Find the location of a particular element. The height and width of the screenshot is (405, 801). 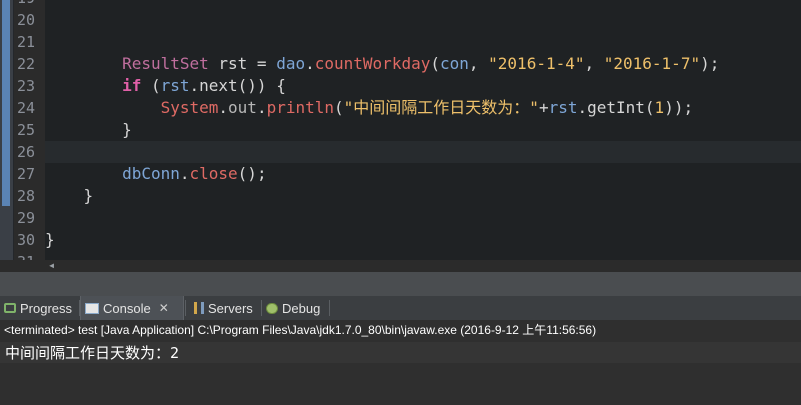

code-token: 1 is located at coordinates (659, 107).